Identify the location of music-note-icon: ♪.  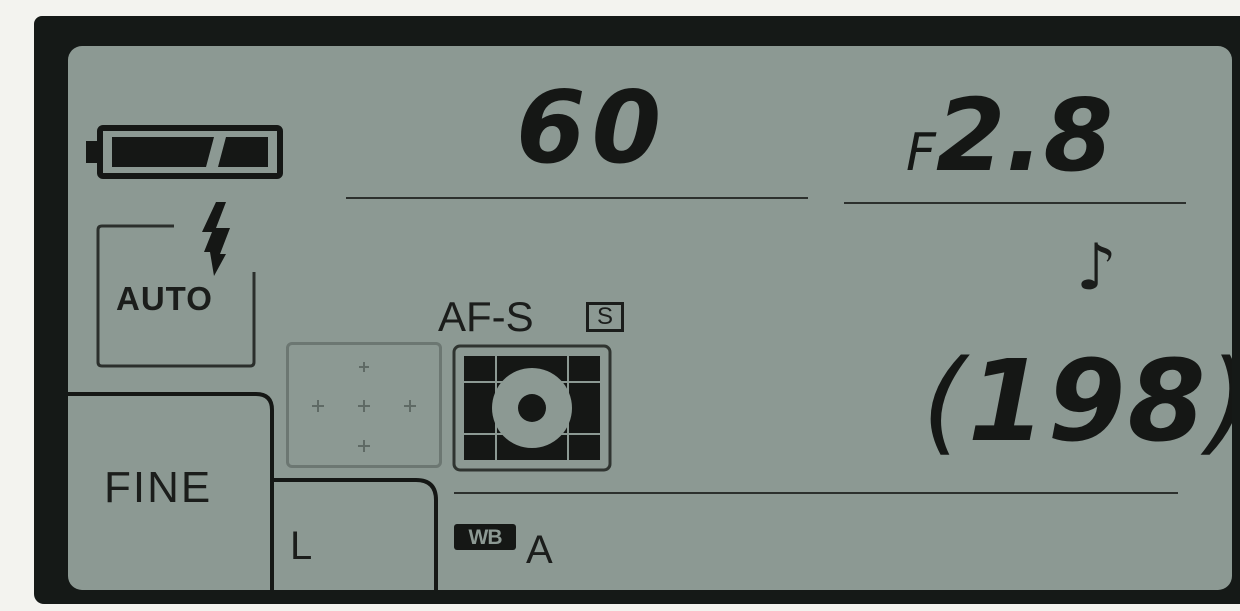
(1096, 268).